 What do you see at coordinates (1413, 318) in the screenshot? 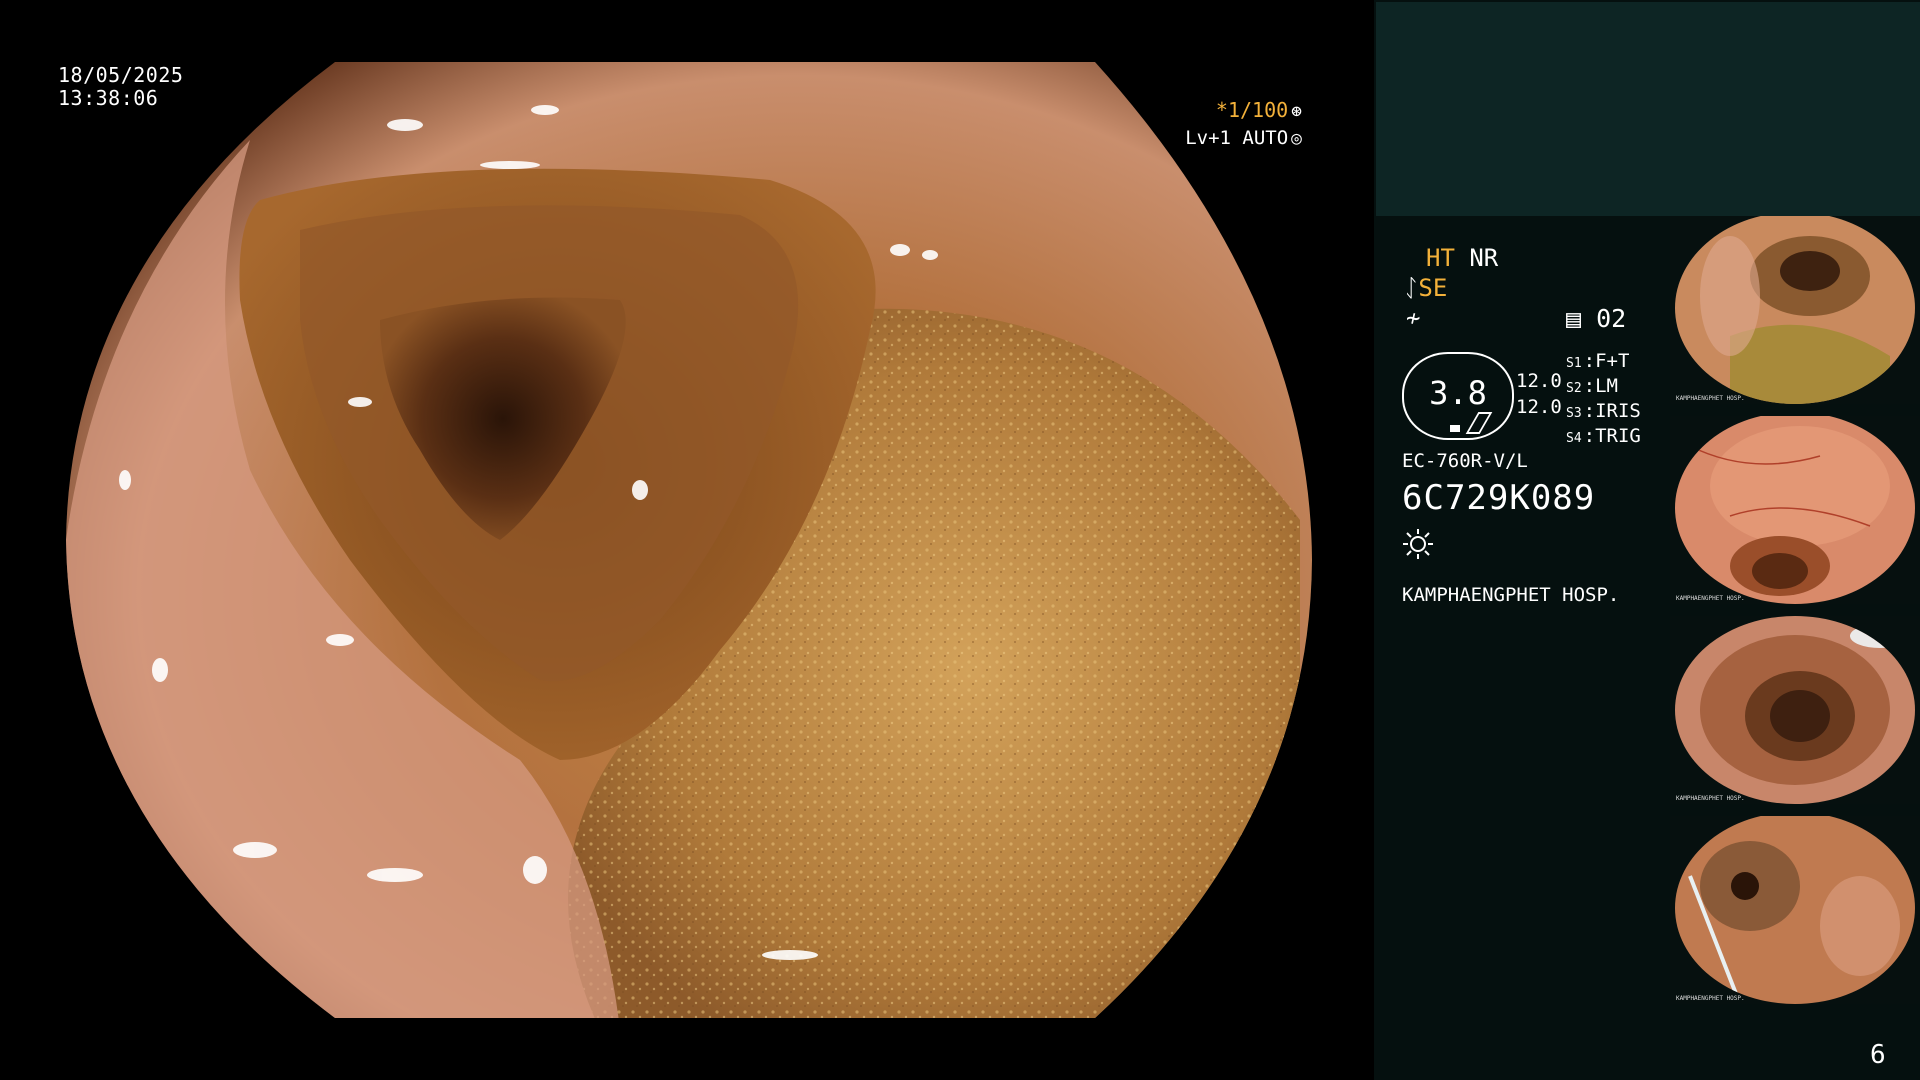
I see `signal-icon: ≁` at bounding box center [1413, 318].